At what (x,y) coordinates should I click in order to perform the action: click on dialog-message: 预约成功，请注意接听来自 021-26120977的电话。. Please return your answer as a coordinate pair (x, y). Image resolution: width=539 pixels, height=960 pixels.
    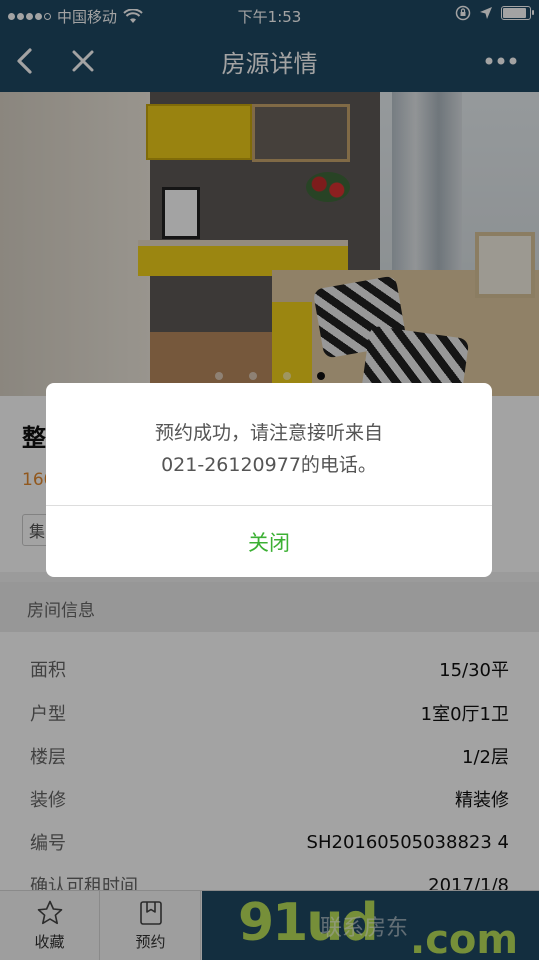
    Looking at the image, I should click on (269, 449).